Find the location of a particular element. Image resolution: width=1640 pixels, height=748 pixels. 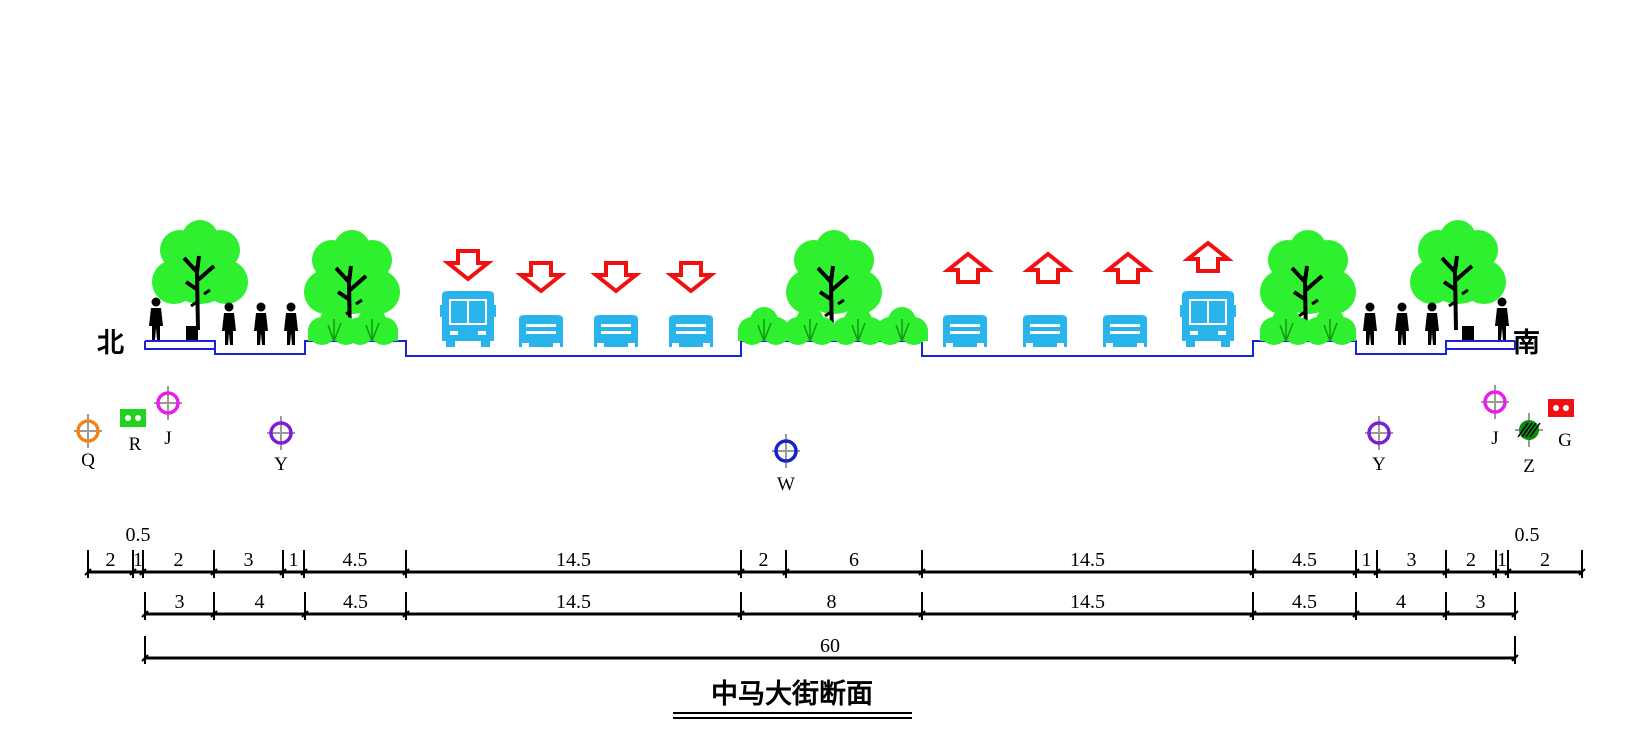

r-pipeline-marker: R is located at coordinates (133, 432).